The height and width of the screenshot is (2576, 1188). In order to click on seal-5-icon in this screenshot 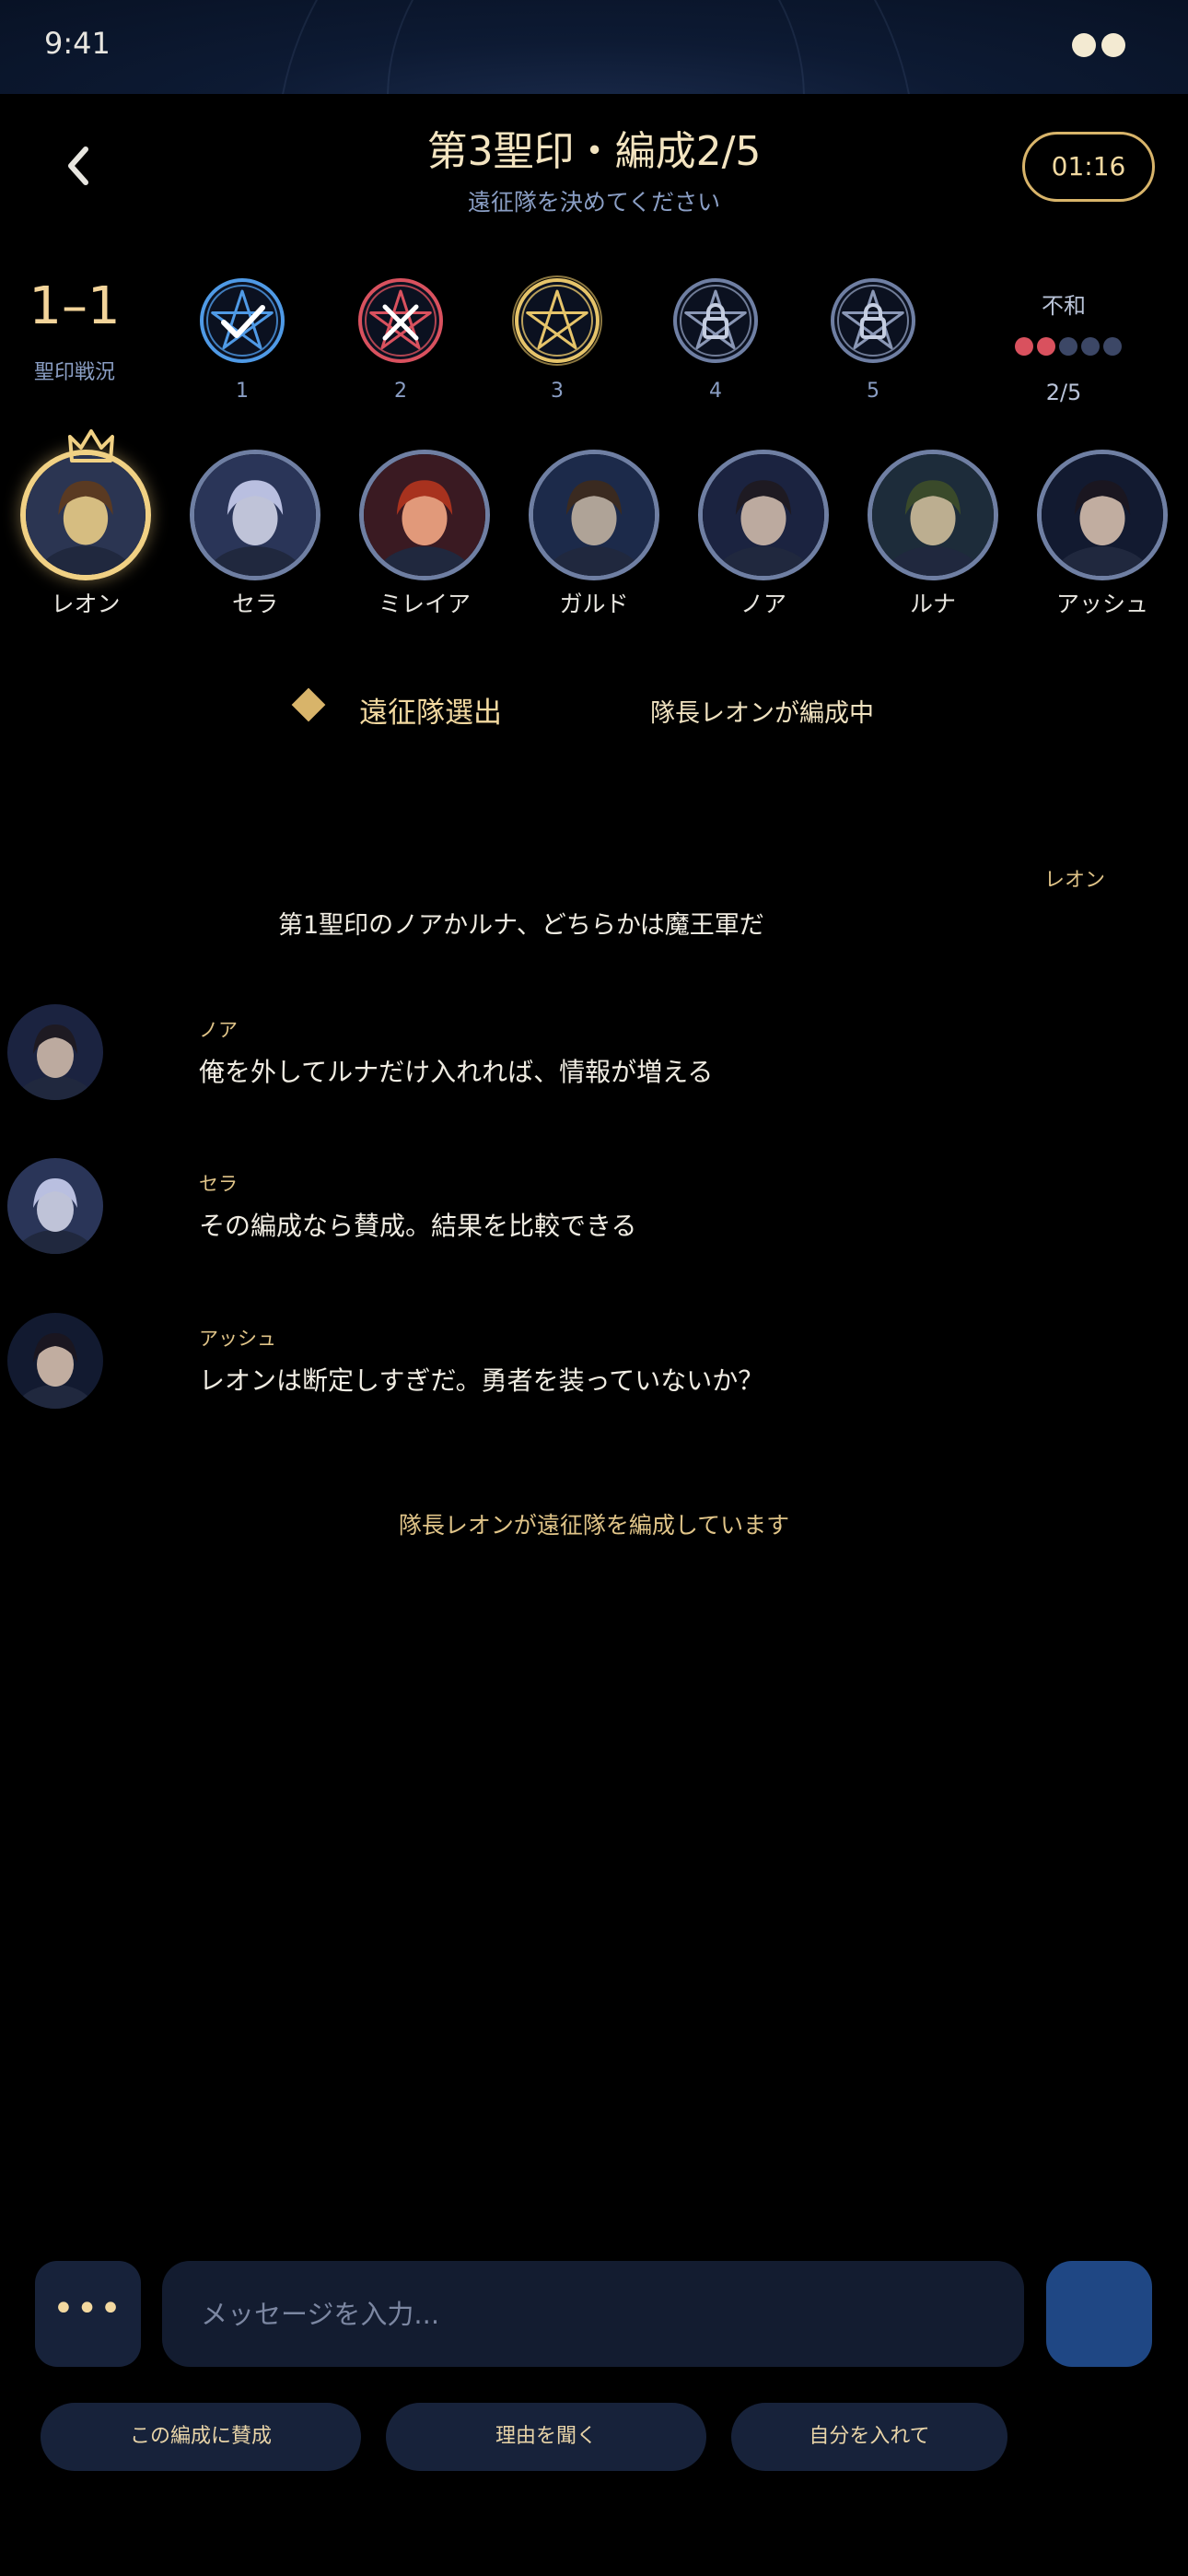, I will do `click(873, 320)`.